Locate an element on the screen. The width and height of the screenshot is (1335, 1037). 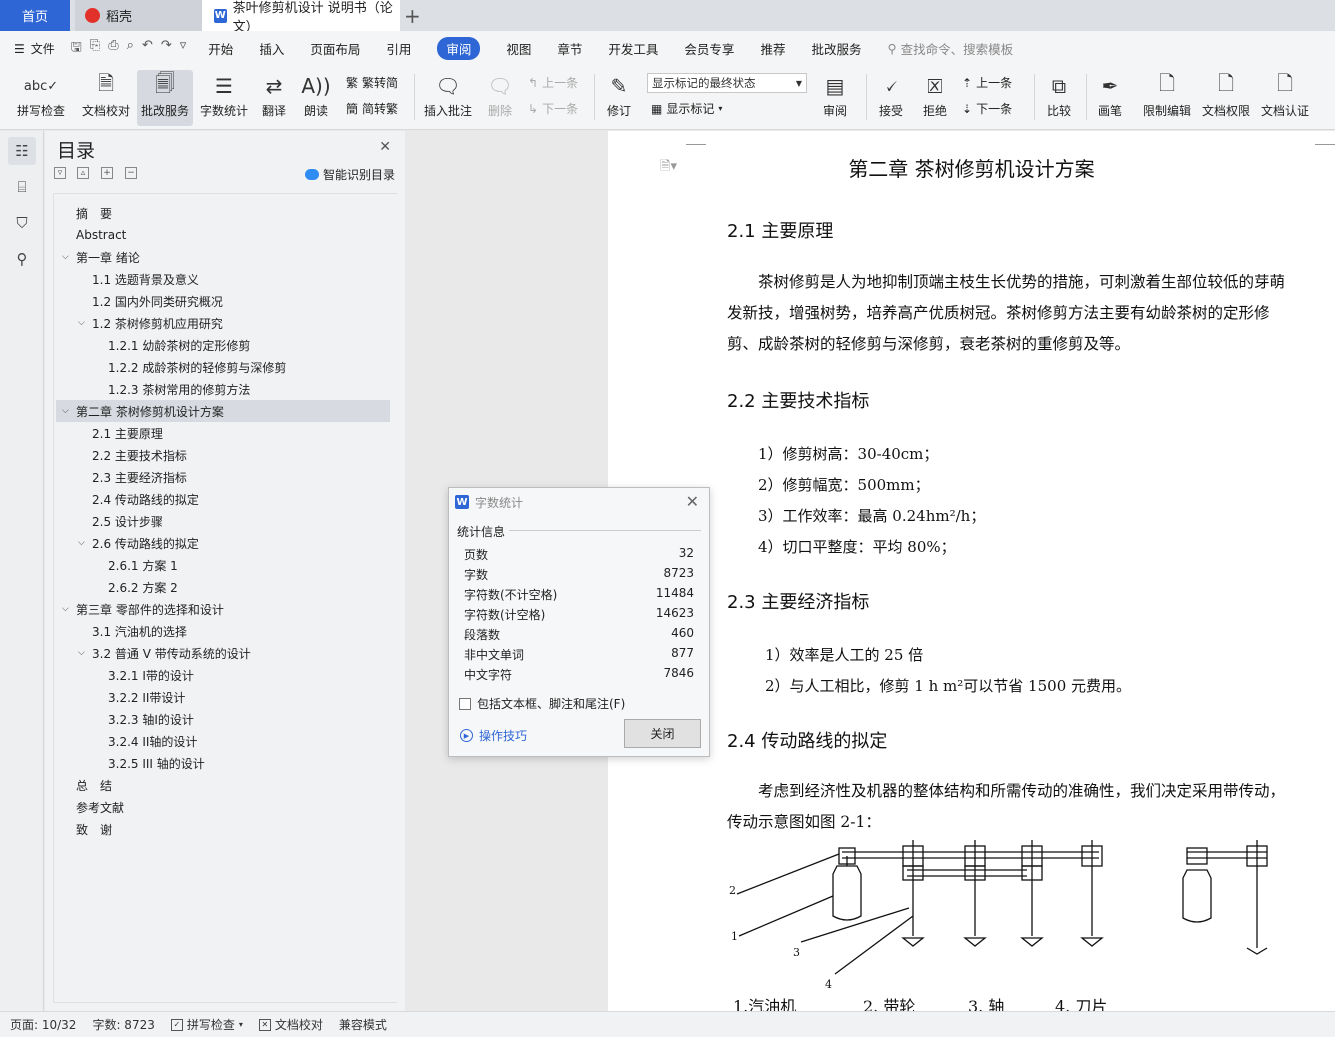
show-markup-button: ▦ 显示标记 ▾ is located at coordinates (686, 108).